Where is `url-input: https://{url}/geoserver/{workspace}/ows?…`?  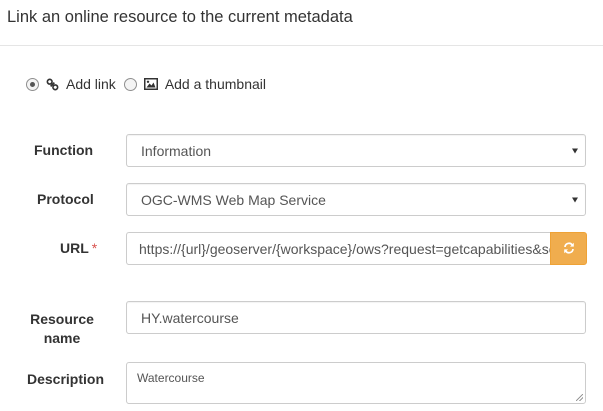 url-input: https://{url}/geoserver/{workspace}/ows?… is located at coordinates (338, 248).